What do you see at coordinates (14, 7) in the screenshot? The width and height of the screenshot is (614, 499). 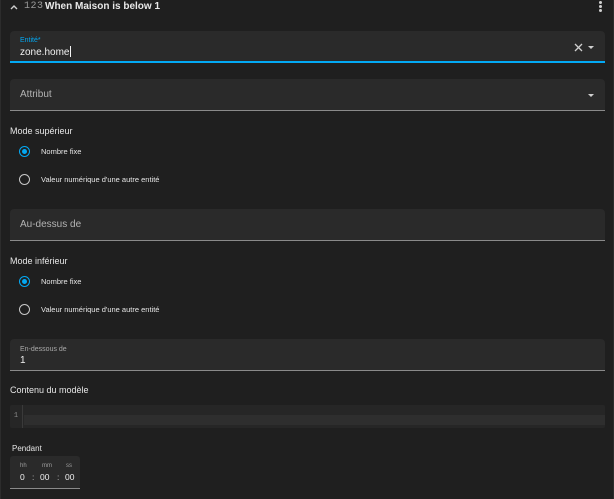 I see `chevron-up-icon` at bounding box center [14, 7].